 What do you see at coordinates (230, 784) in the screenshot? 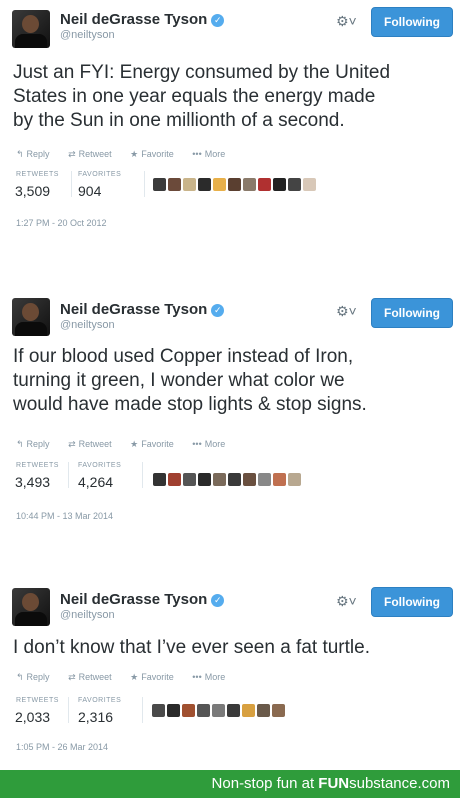
I see `footer-banner: Non-stop fun at FUNsubstance.com` at bounding box center [230, 784].